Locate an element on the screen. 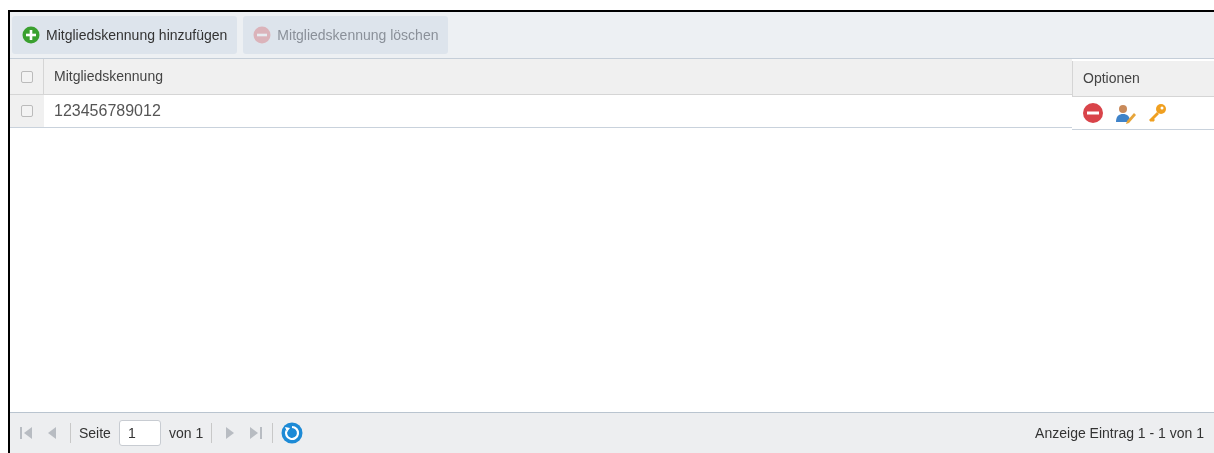  page-label: Seite is located at coordinates (95, 433).